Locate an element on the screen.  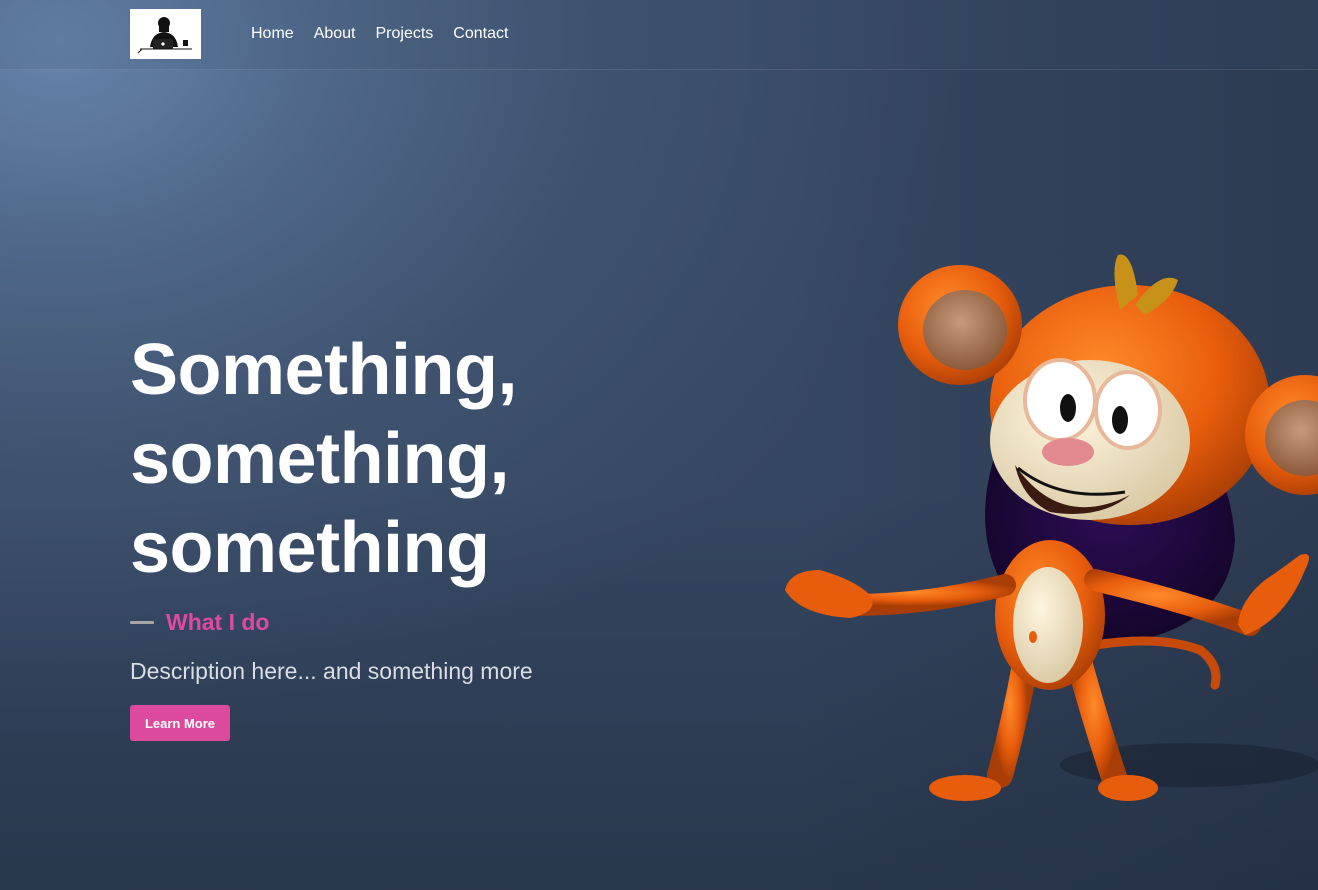
nav-link-home: Home is located at coordinates (272, 34).